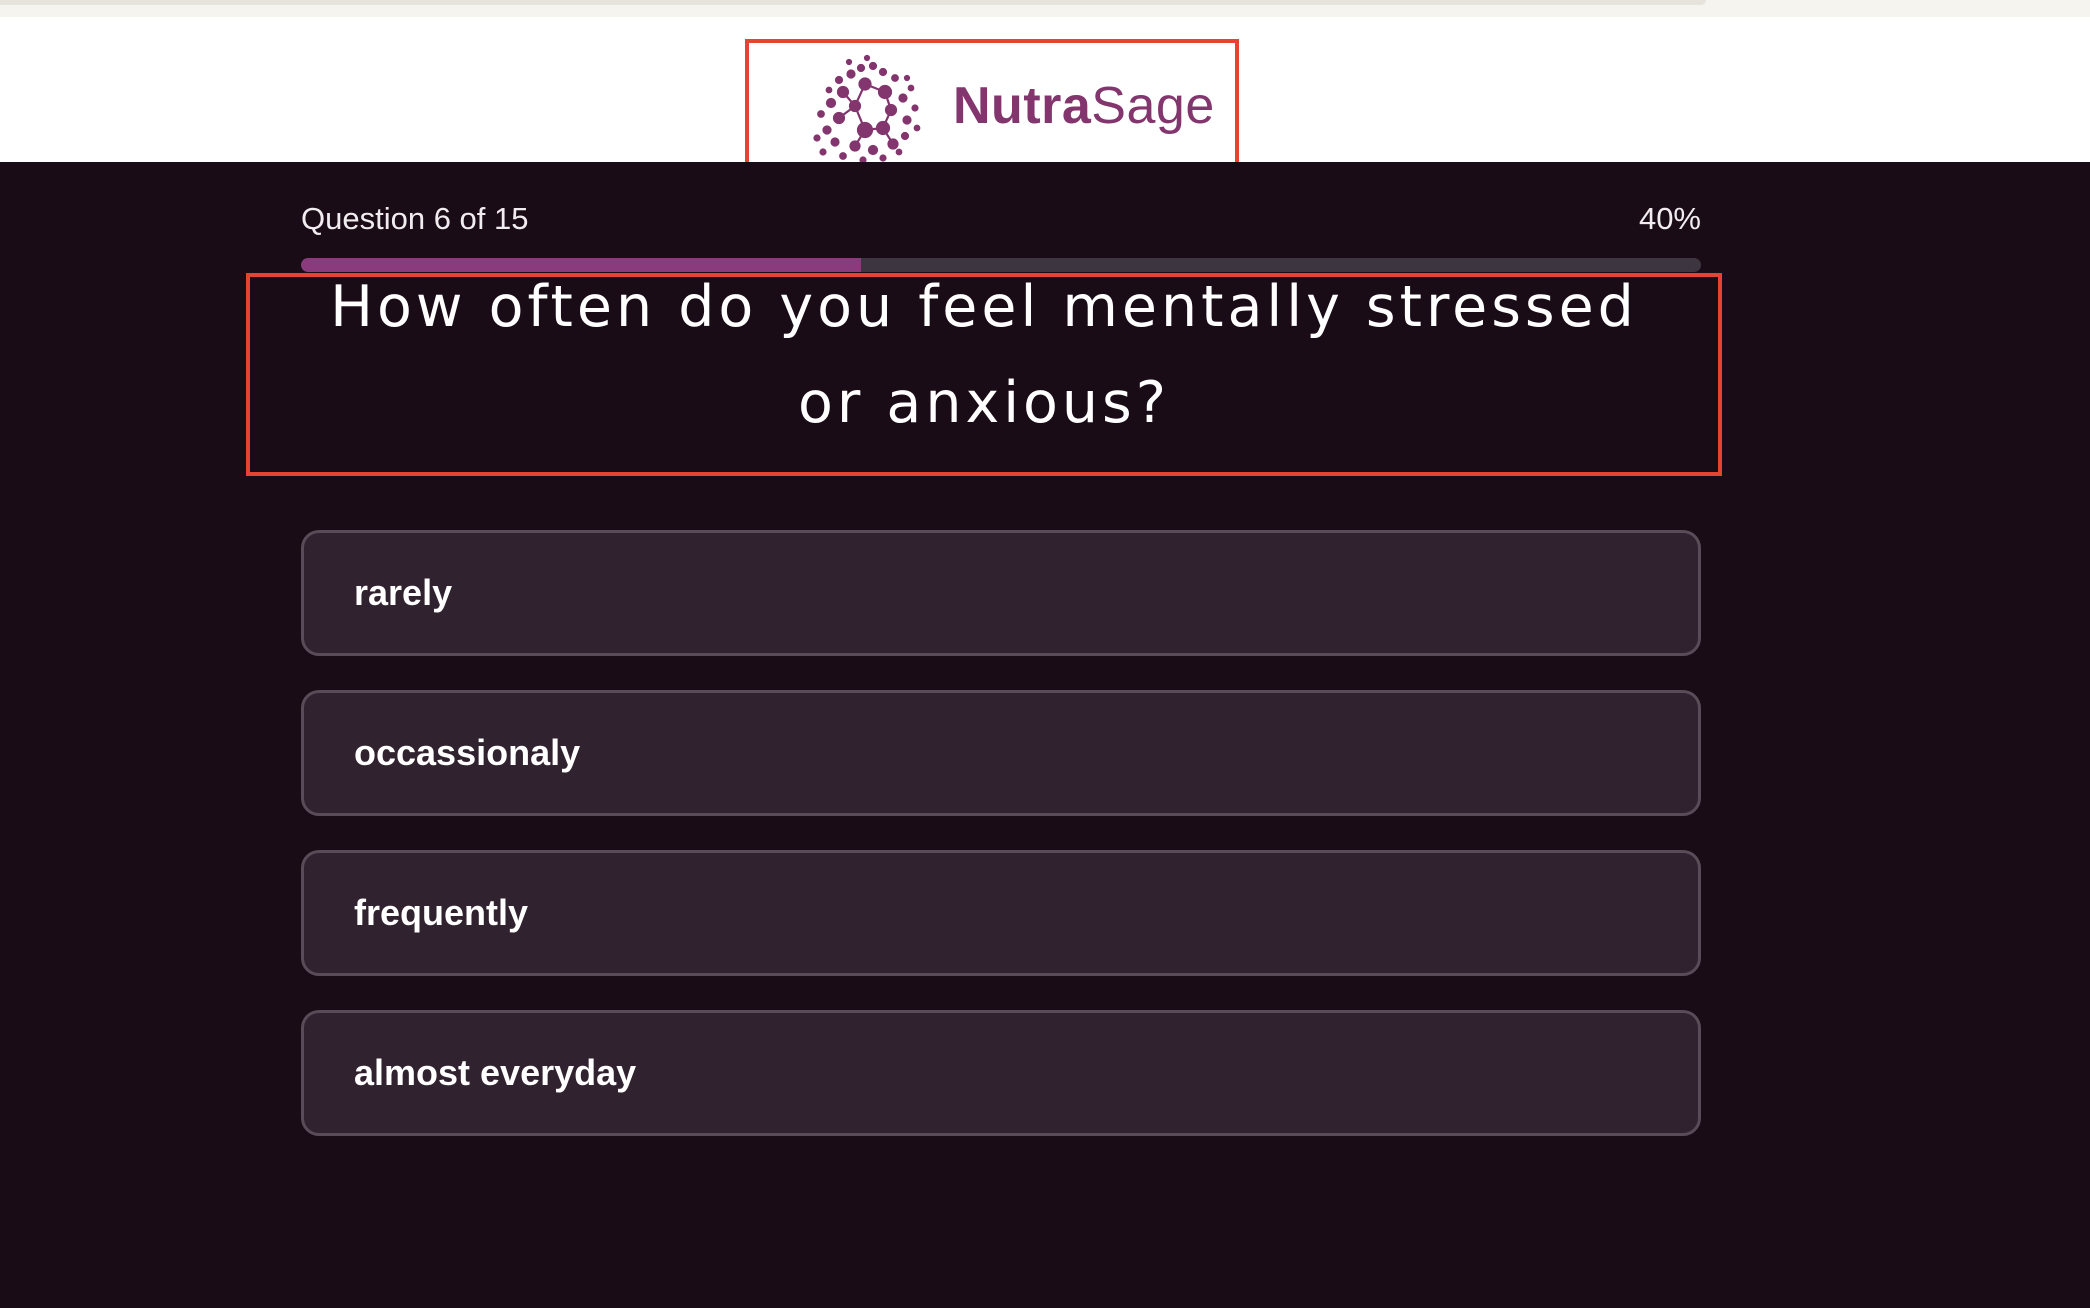 Image resolution: width=2090 pixels, height=1308 pixels. Describe the element at coordinates (441, 912) in the screenshot. I see `answer-option-label: frequently` at that location.